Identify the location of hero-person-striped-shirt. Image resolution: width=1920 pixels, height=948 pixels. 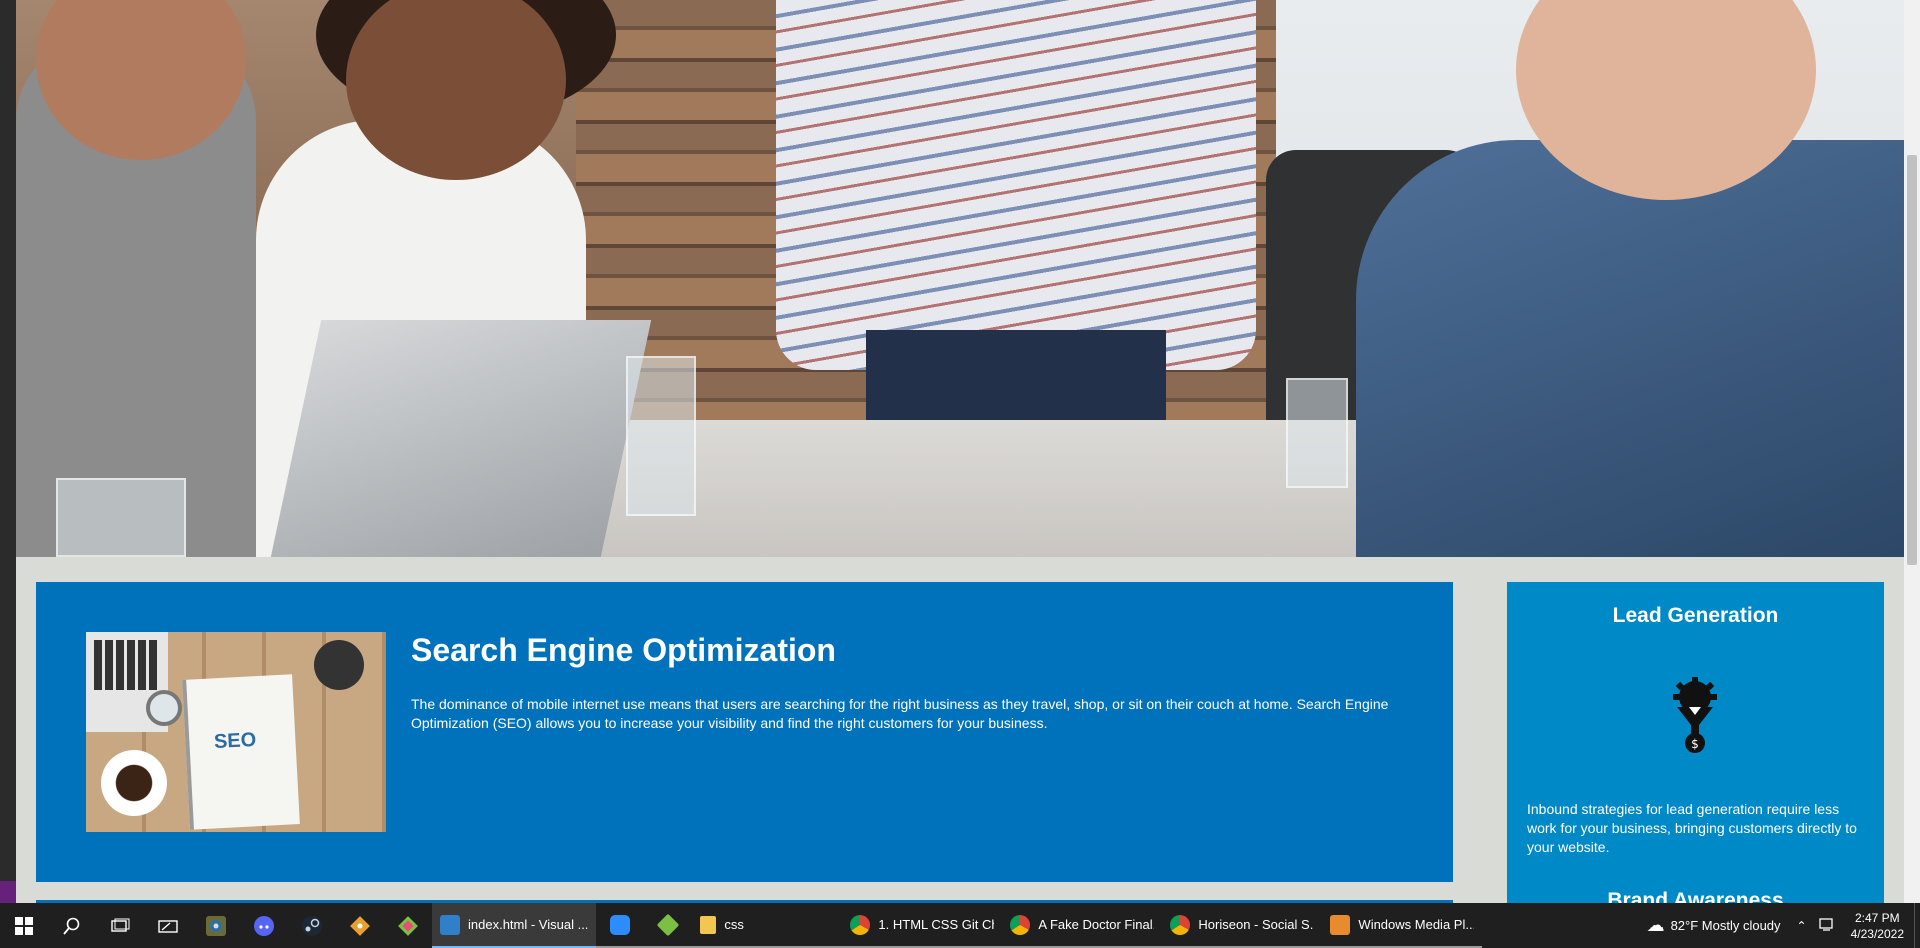
(1016, 185).